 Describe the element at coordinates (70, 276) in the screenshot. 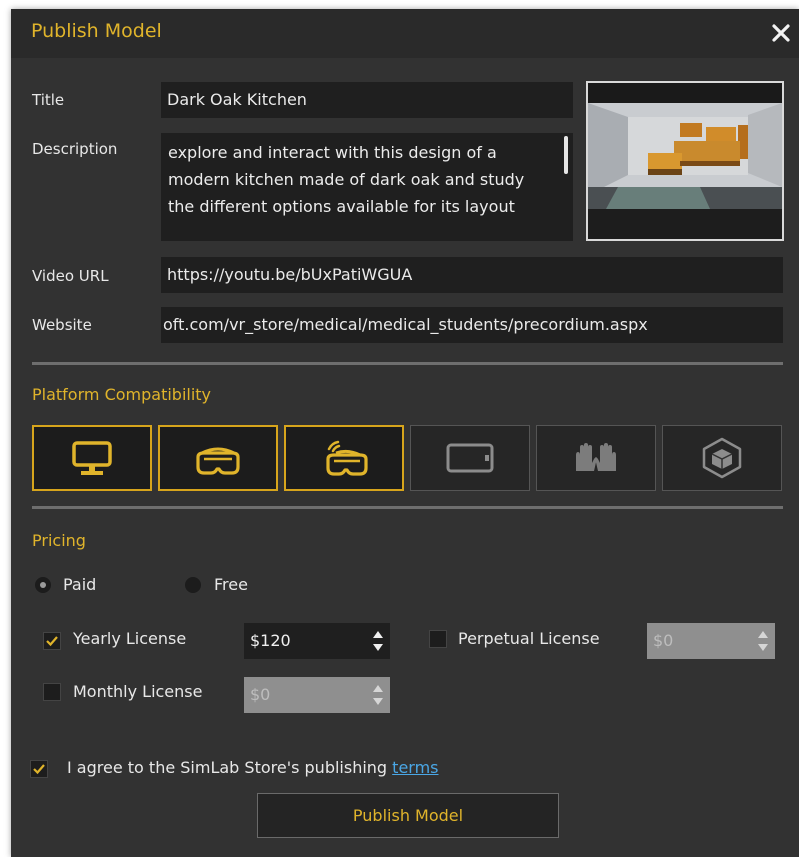

I see `video-url-label: Video URL` at that location.